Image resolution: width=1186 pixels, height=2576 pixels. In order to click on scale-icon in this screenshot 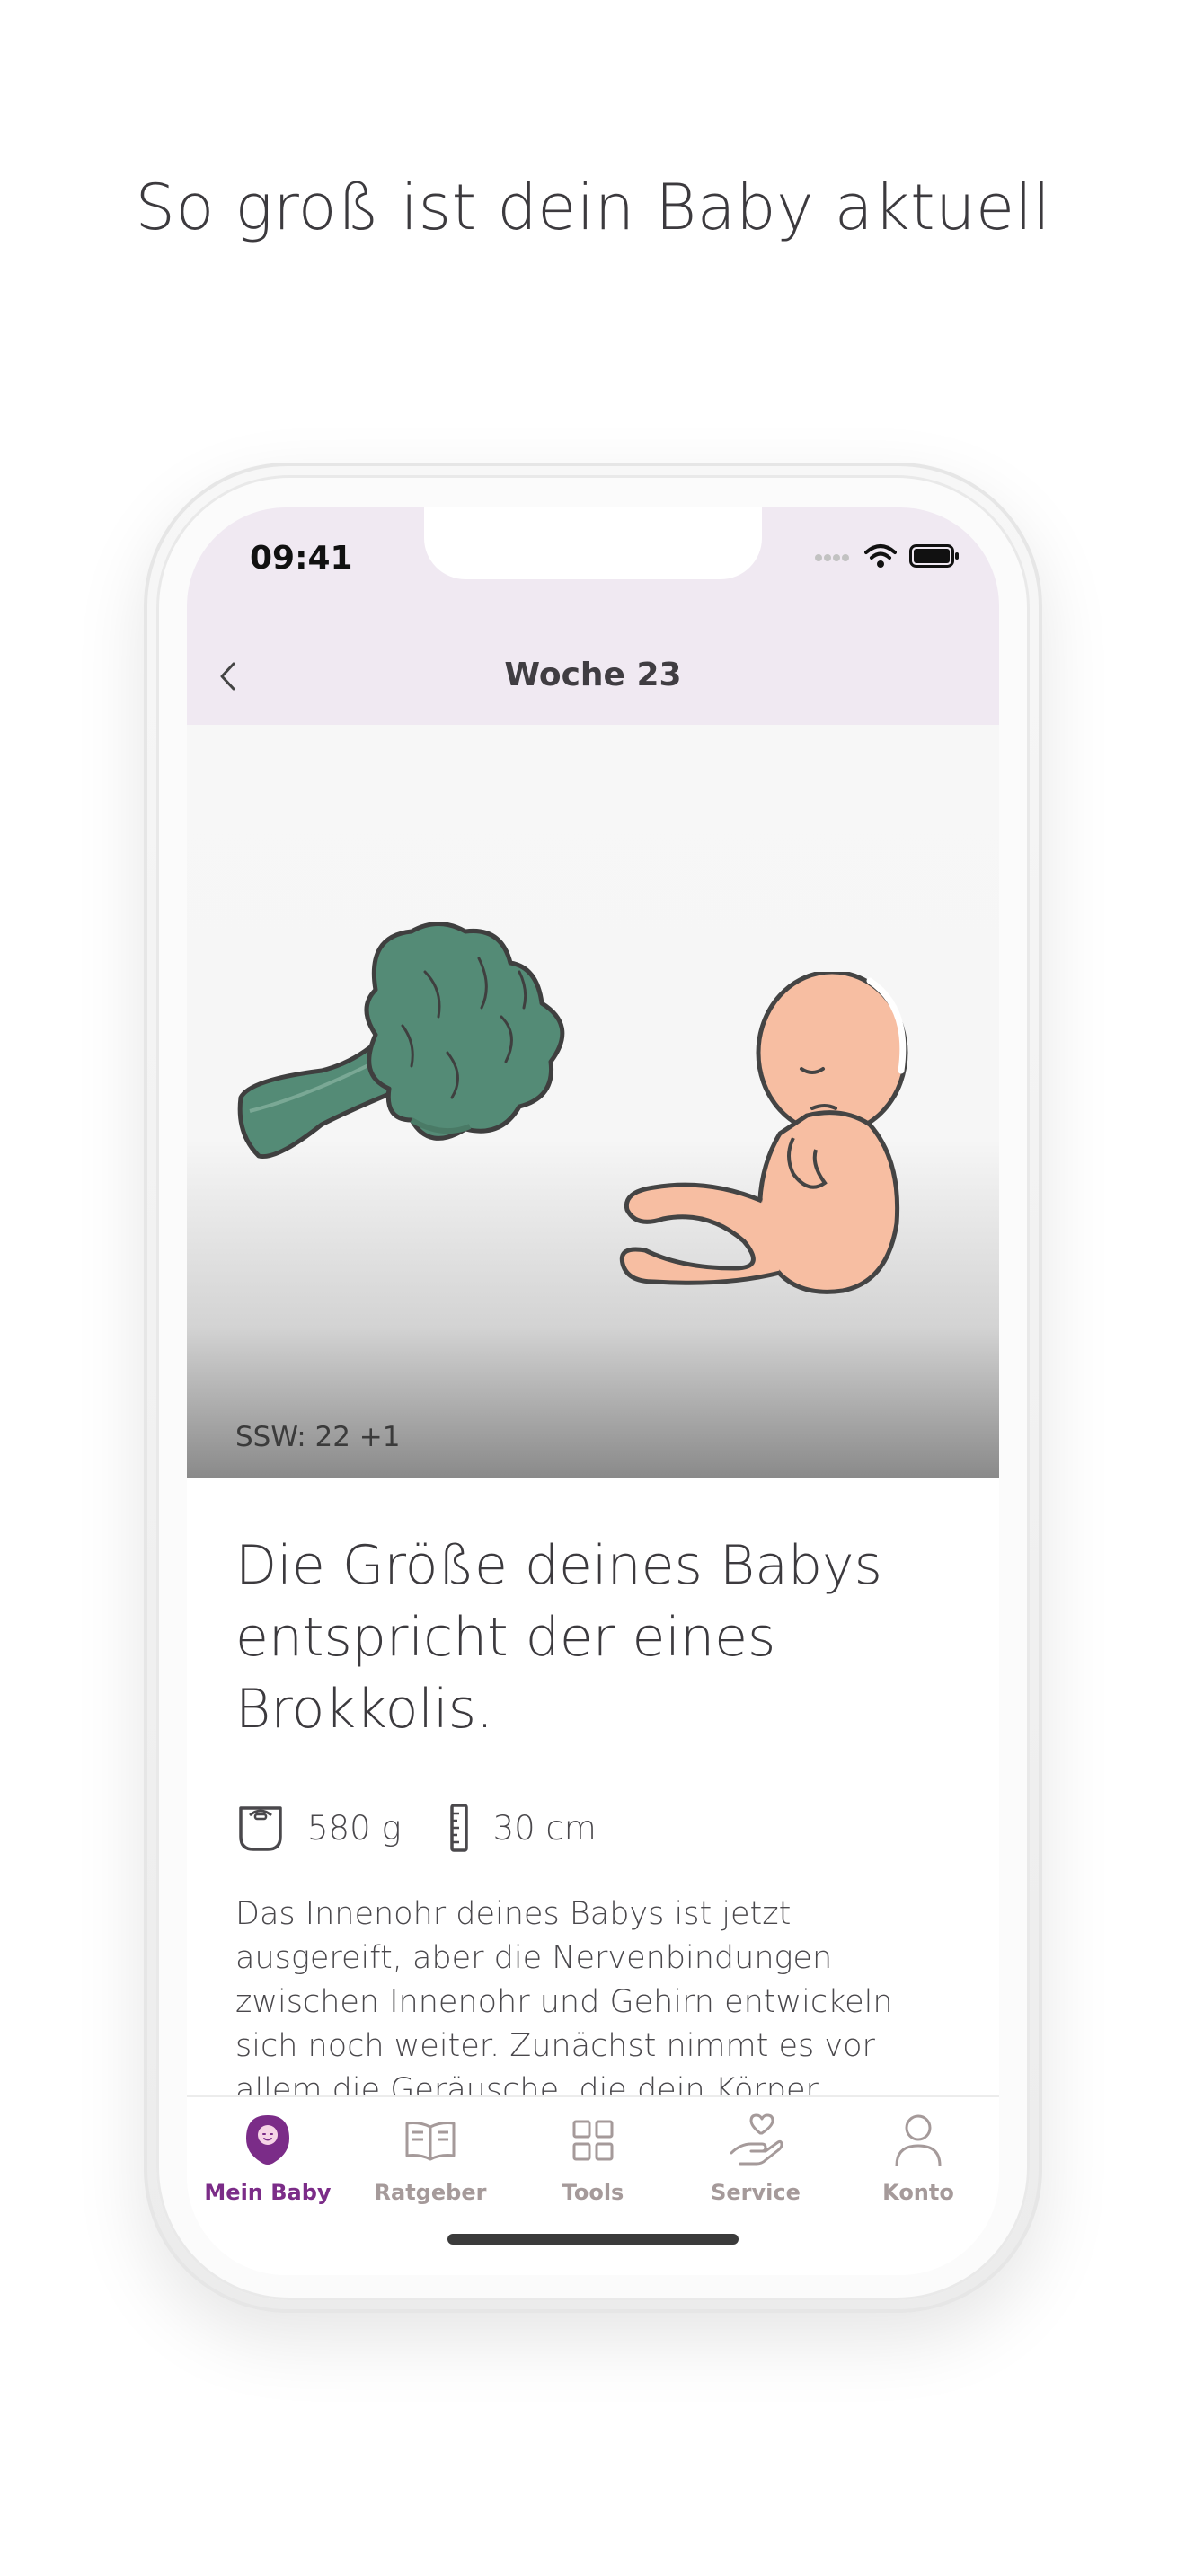, I will do `click(260, 1828)`.